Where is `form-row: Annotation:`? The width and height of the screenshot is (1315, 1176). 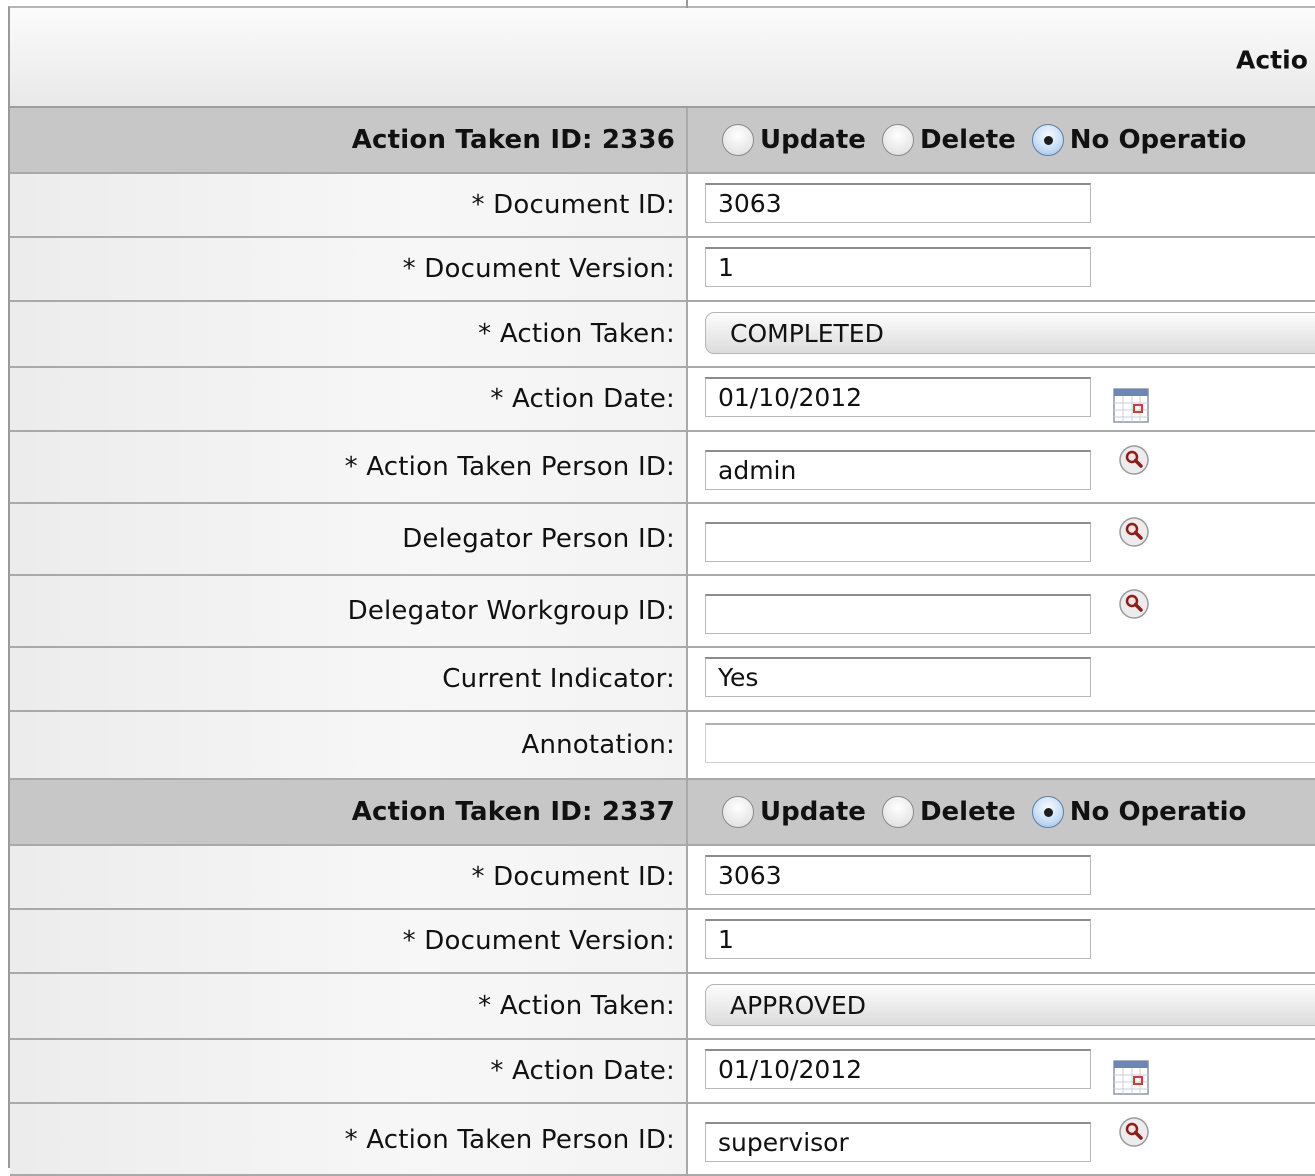
form-row: Annotation: is located at coordinates (662, 746).